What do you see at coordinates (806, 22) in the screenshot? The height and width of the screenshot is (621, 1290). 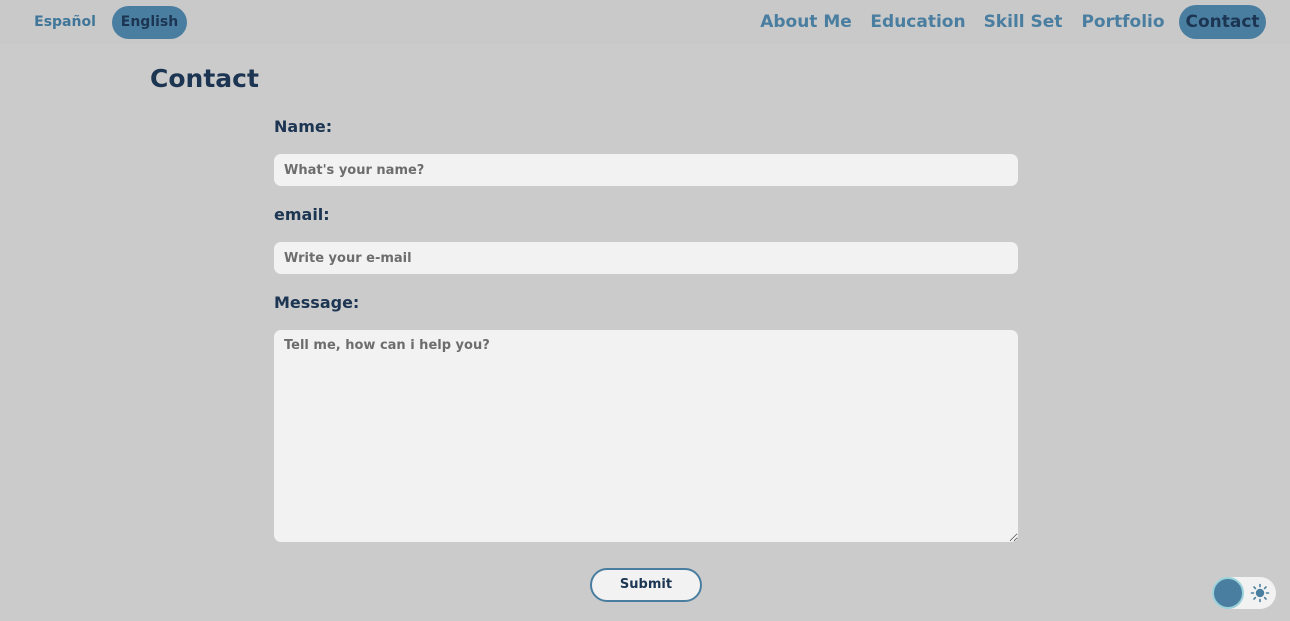 I see `nav-about-me: About Me` at bounding box center [806, 22].